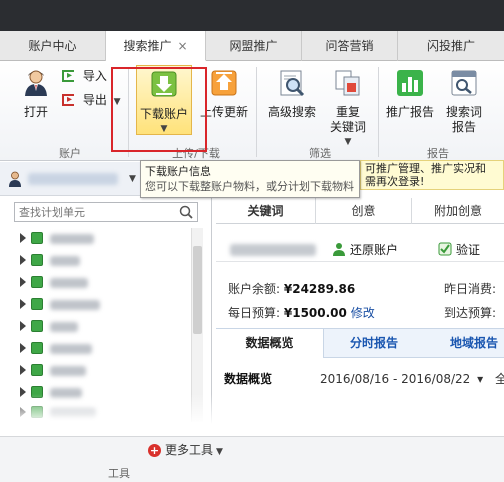 The width and height of the screenshot is (504, 482). I want to click on promotion-report-button: 推广报告, so click(410, 94).